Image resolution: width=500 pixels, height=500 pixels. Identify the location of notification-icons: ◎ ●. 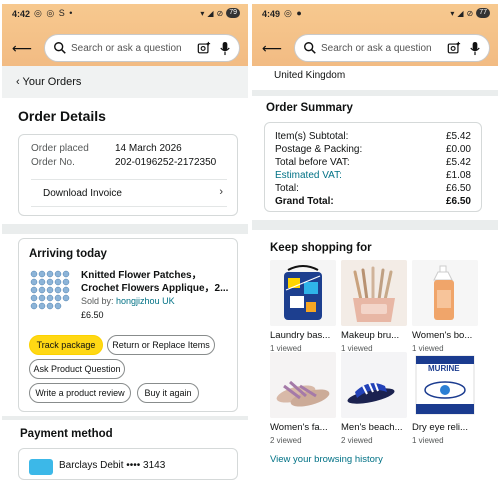
(293, 13).